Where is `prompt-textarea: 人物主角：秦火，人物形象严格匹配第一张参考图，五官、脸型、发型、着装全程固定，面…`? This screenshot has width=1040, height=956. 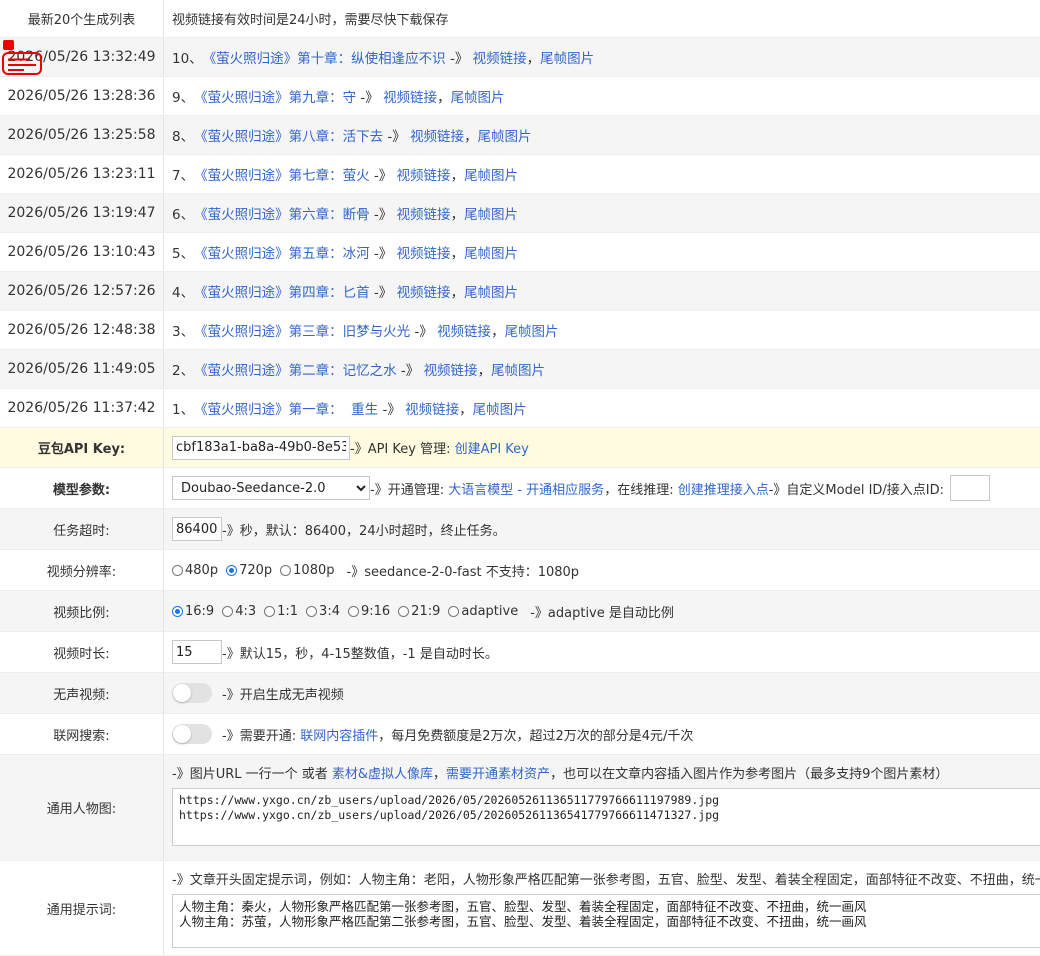
prompt-textarea: 人物主角：秦火，人物形象严格匹配第一张参考图，五官、脸型、发型、着装全程固定，面… is located at coordinates (606, 921).